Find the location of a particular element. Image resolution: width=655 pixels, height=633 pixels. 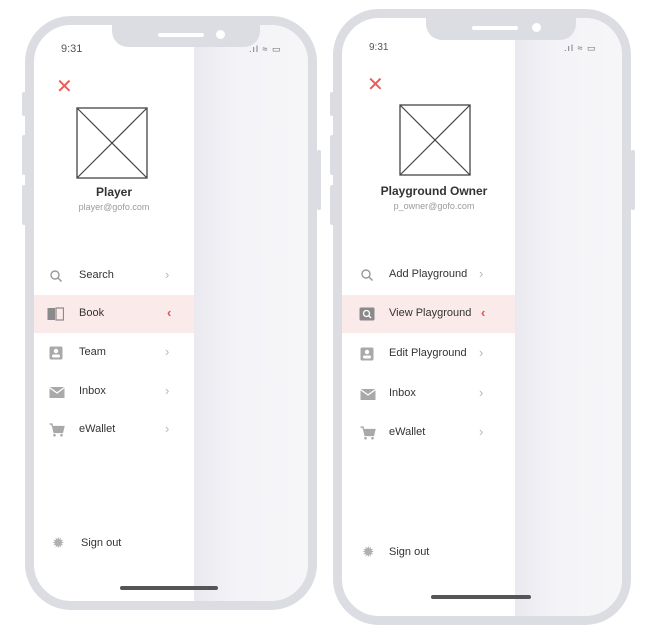

menu-item-add-playground: Add Playground › is located at coordinates (428, 275).